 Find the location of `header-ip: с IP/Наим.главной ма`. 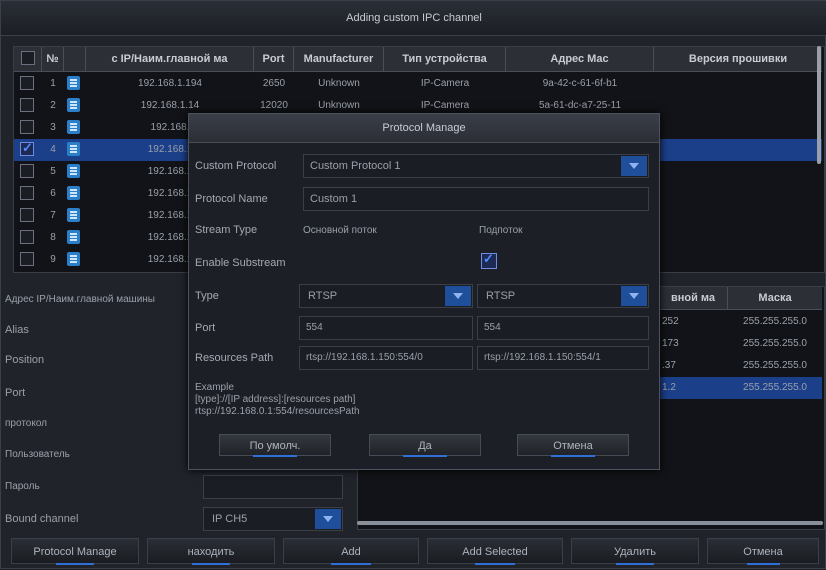

header-ip: с IP/Наим.главной ма is located at coordinates (170, 59).